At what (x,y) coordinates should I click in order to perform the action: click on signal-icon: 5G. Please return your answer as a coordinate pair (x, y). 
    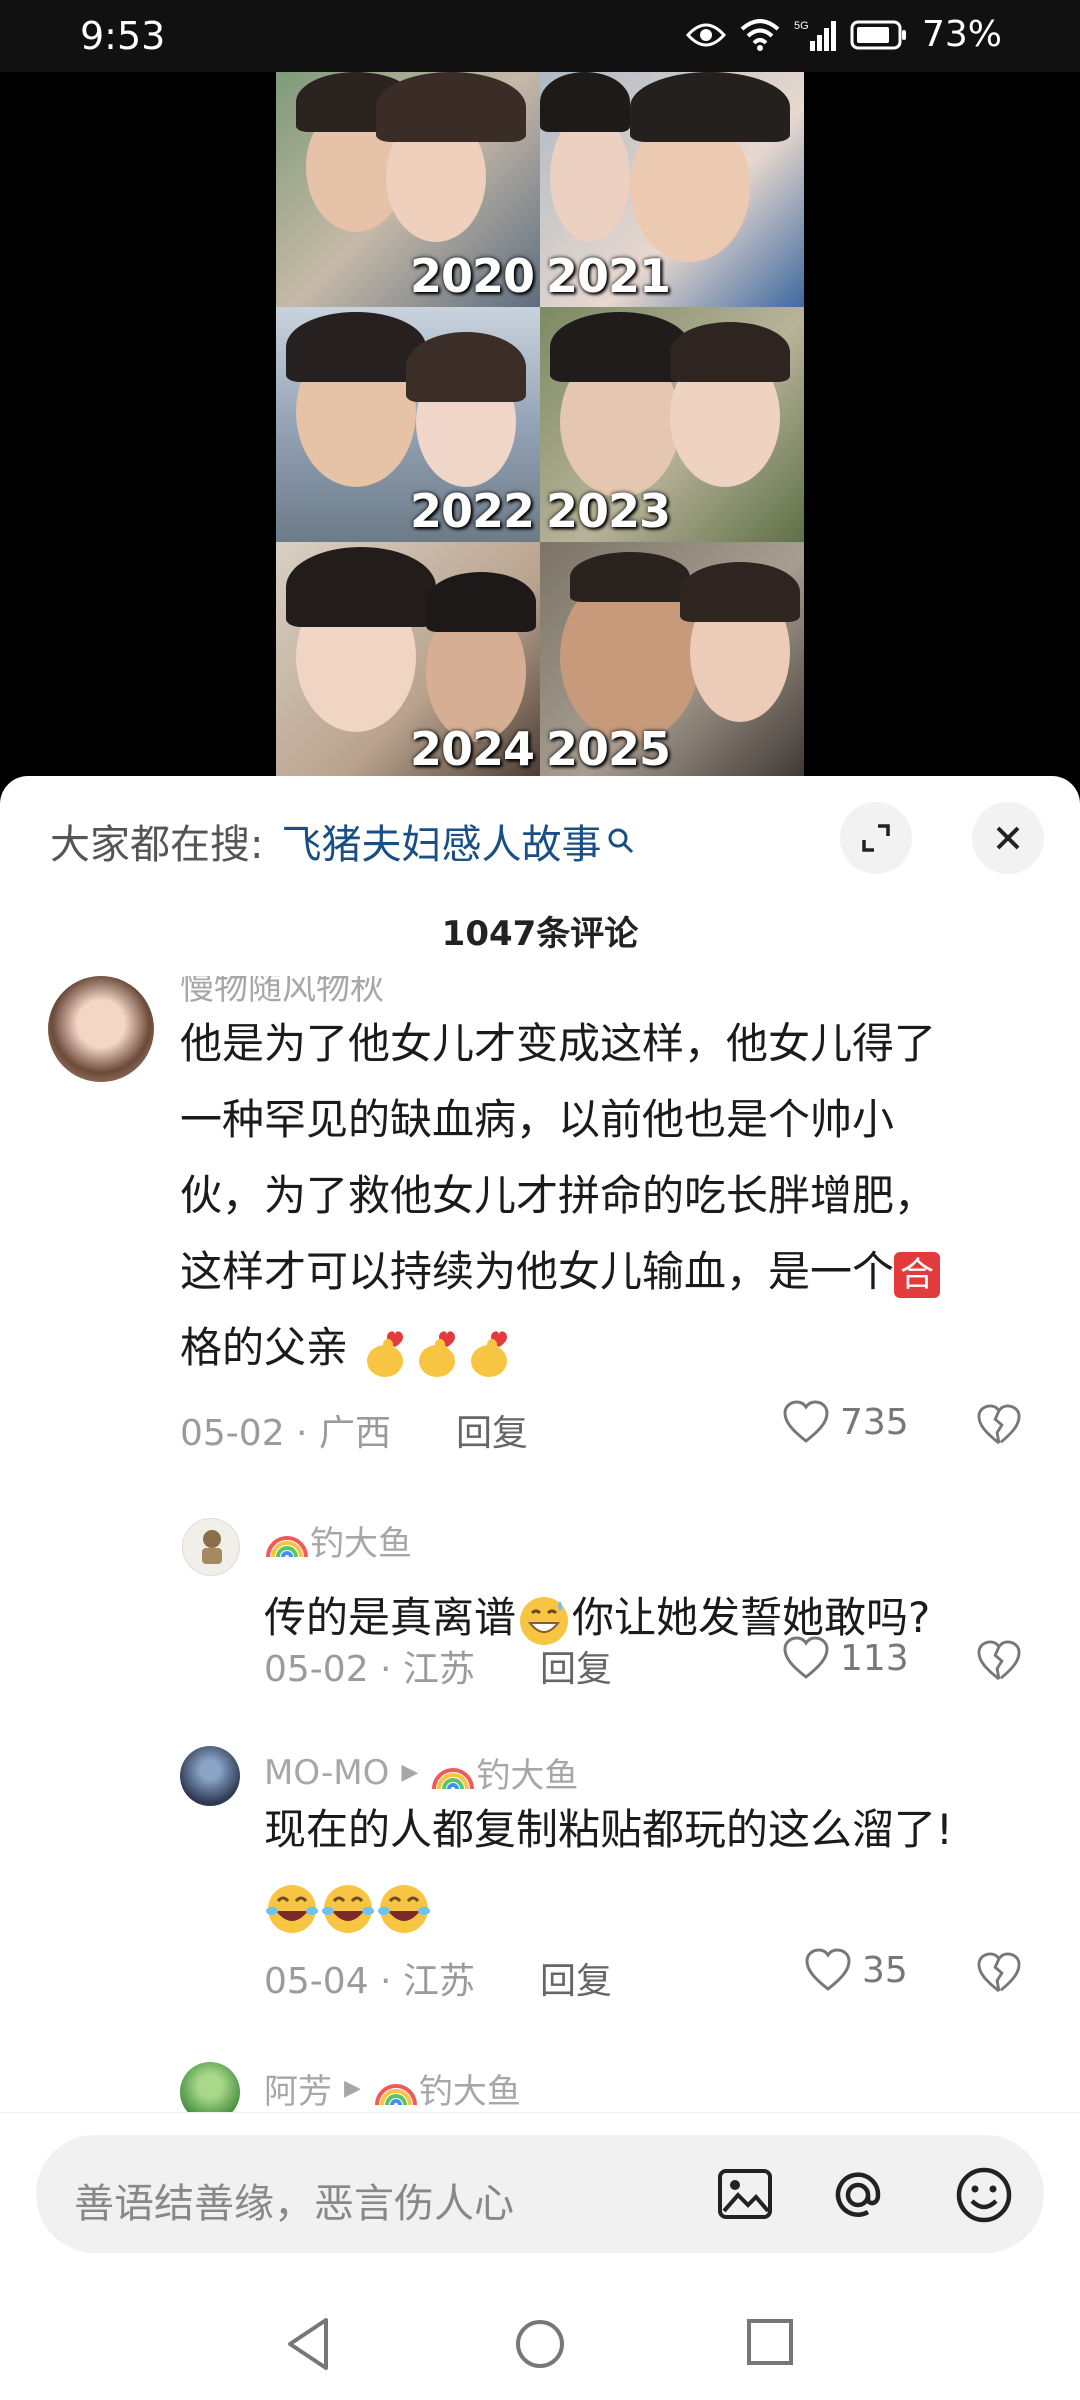
    Looking at the image, I should click on (815, 35).